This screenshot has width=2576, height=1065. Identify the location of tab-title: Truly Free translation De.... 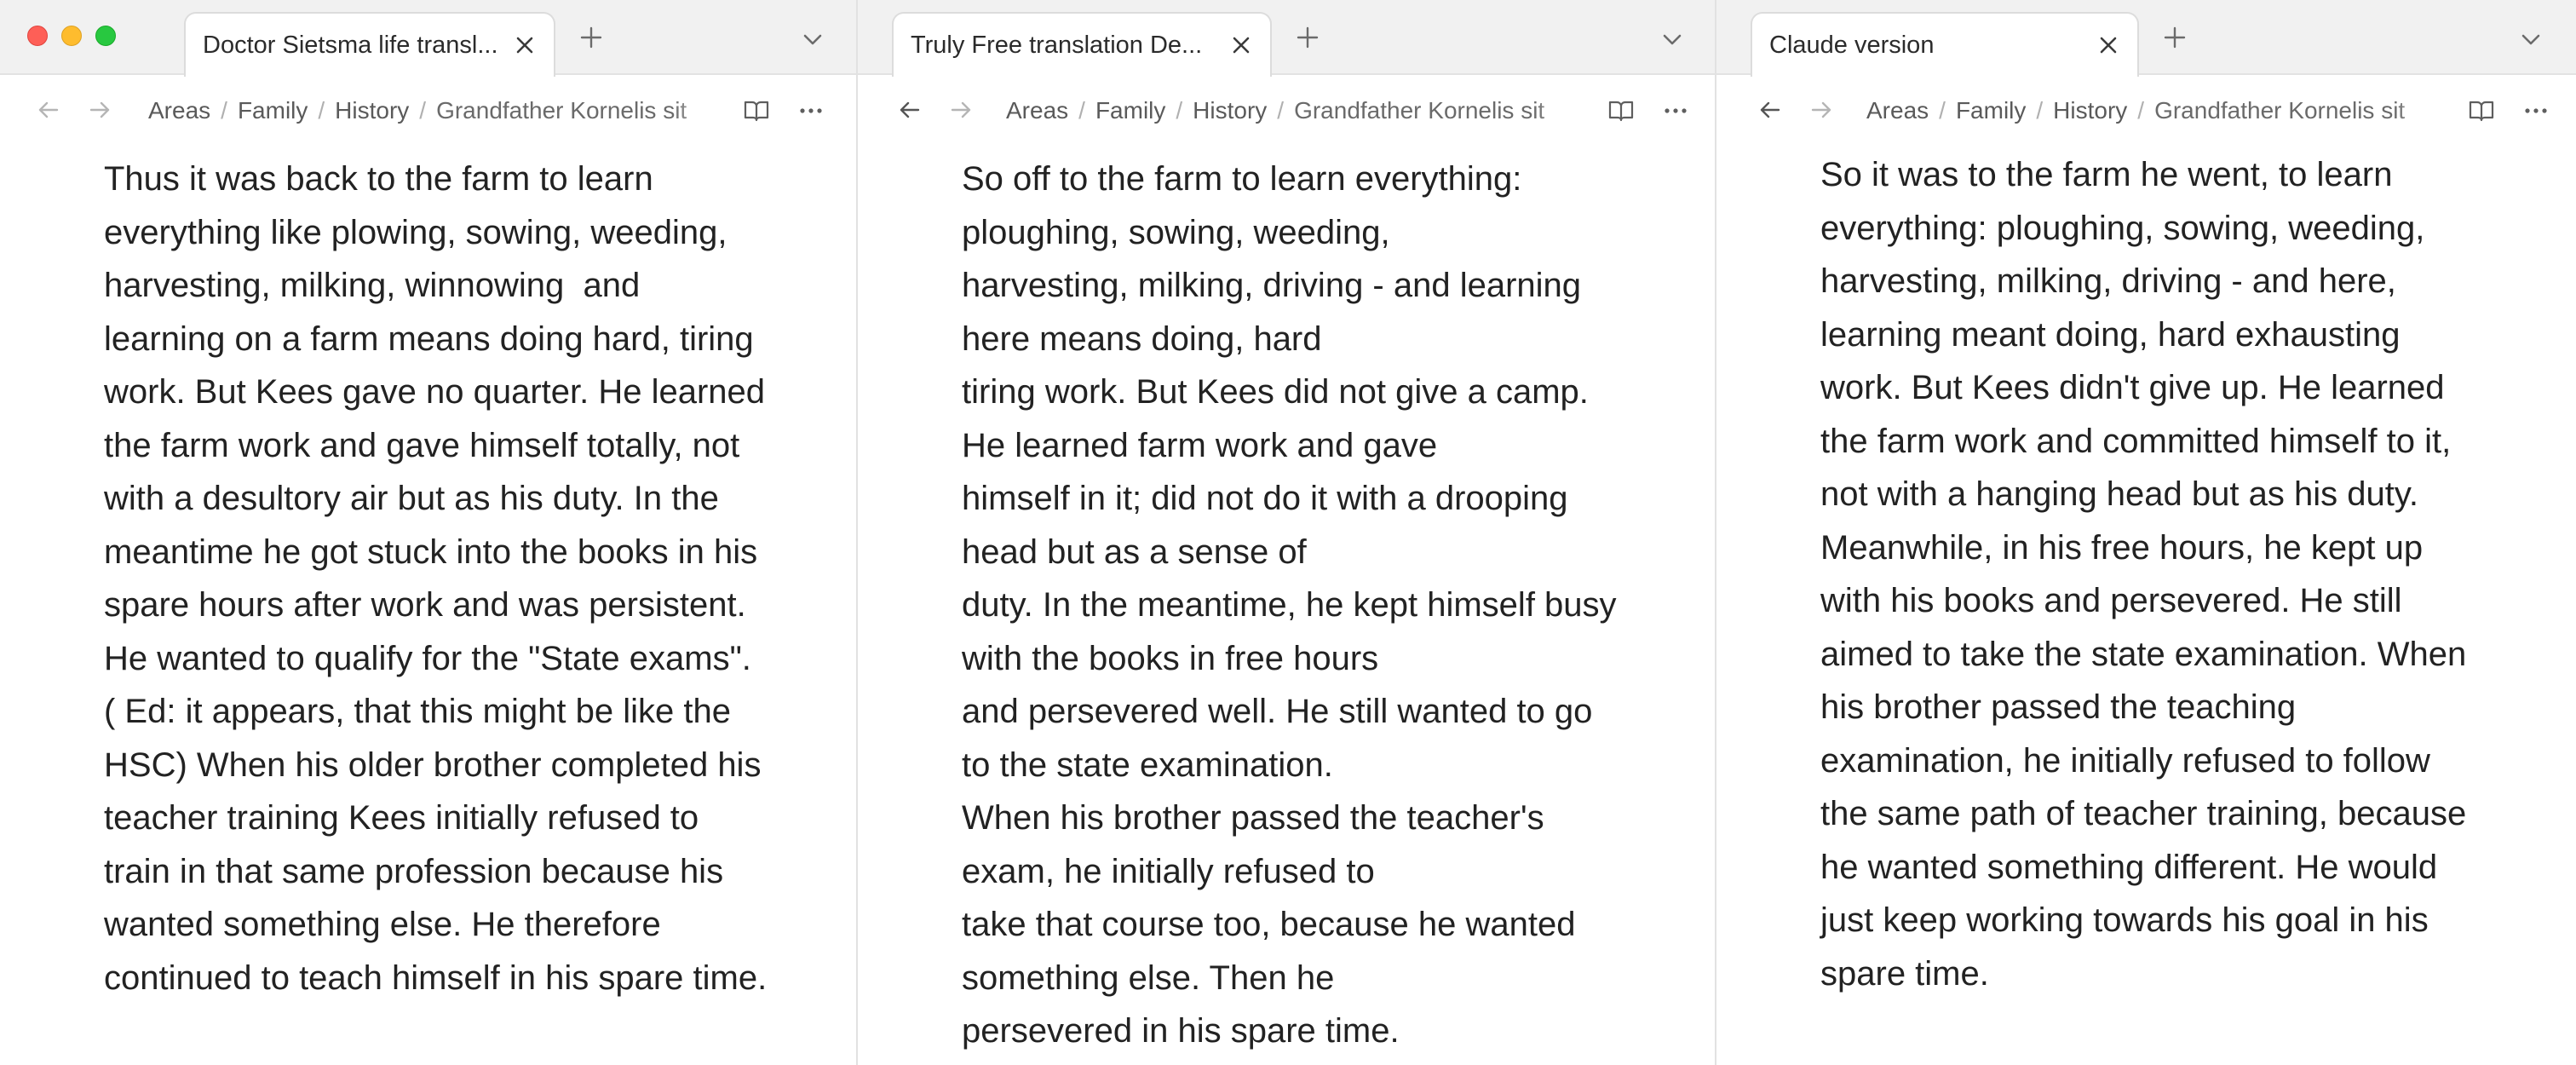
(1057, 45).